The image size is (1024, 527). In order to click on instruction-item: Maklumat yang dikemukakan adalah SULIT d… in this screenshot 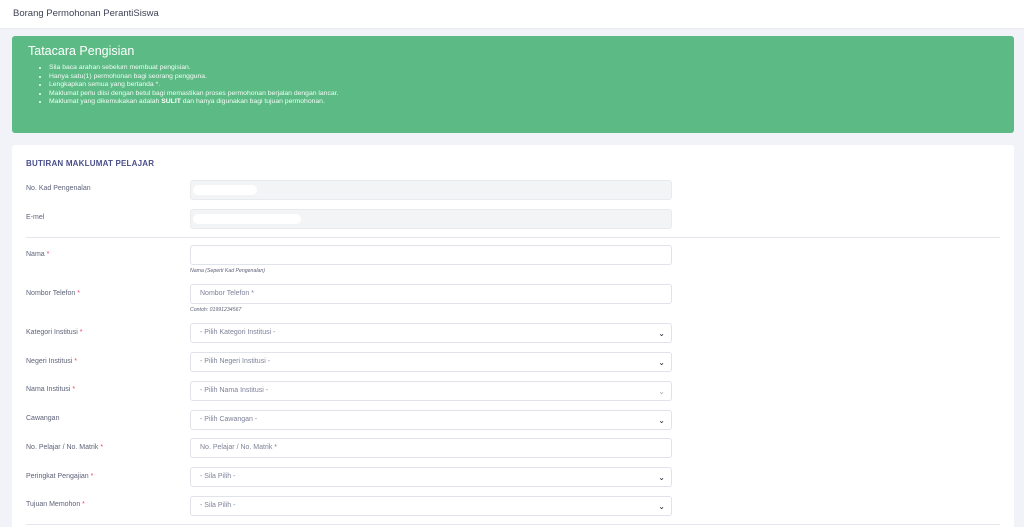, I will do `click(193, 102)`.